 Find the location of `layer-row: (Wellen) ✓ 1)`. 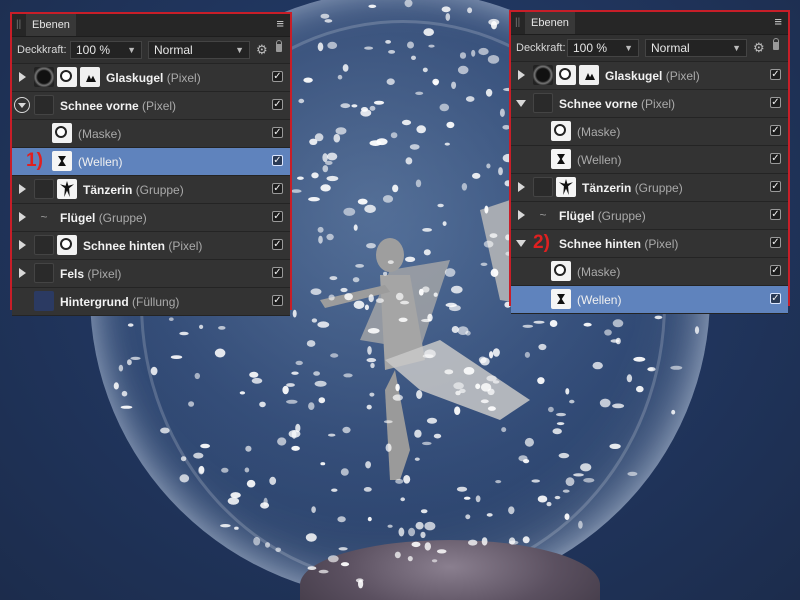

layer-row: (Wellen) ✓ 1) is located at coordinates (151, 162).